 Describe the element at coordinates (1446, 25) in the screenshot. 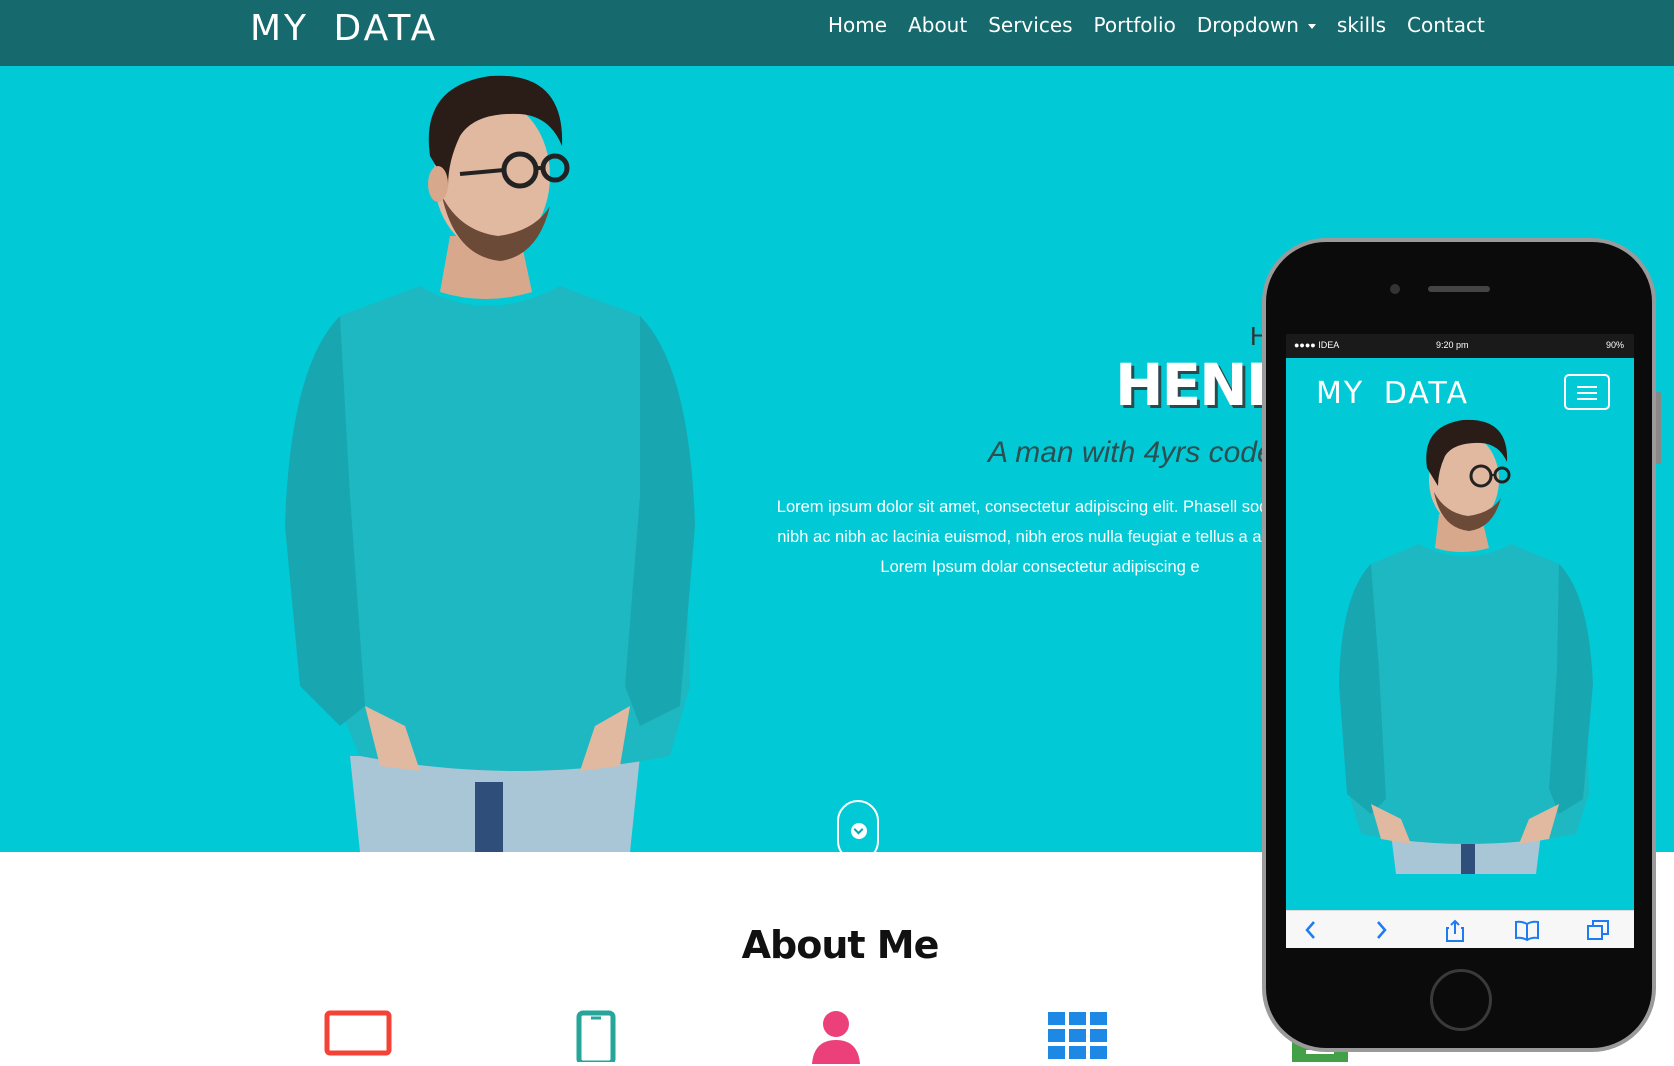

I see `nav-contact: Contact` at that location.